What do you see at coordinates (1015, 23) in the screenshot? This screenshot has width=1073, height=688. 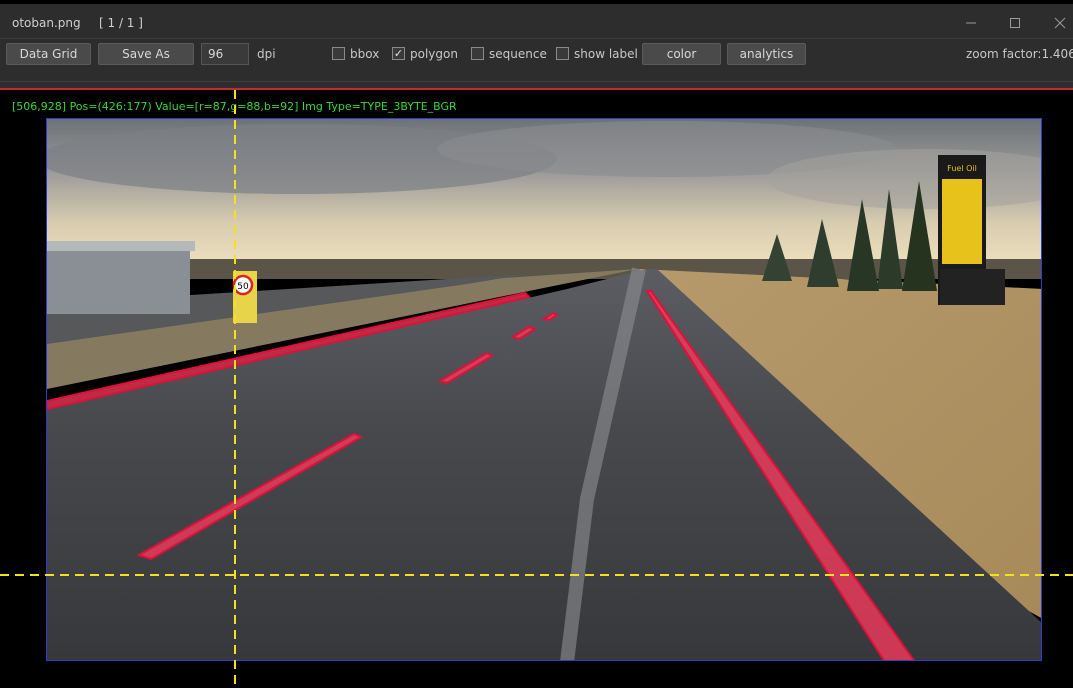 I see `maximize-icon` at bounding box center [1015, 23].